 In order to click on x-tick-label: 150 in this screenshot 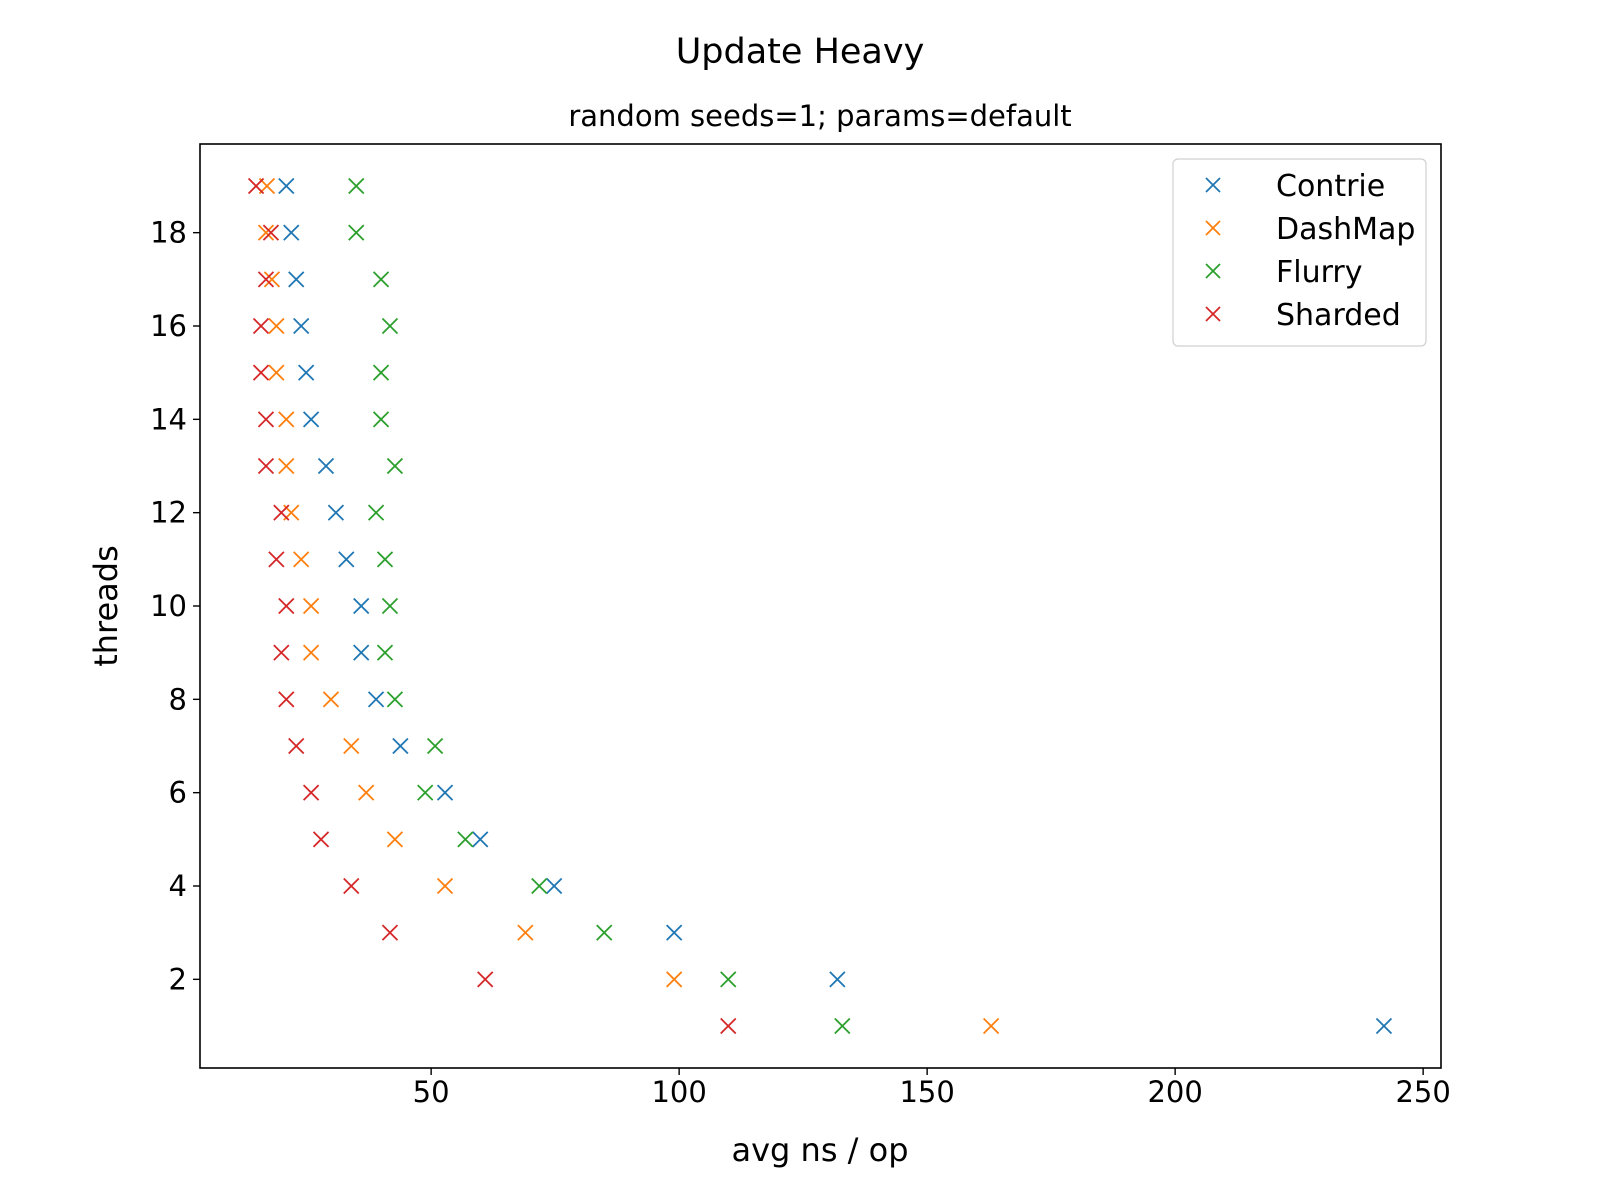, I will do `click(926, 1092)`.